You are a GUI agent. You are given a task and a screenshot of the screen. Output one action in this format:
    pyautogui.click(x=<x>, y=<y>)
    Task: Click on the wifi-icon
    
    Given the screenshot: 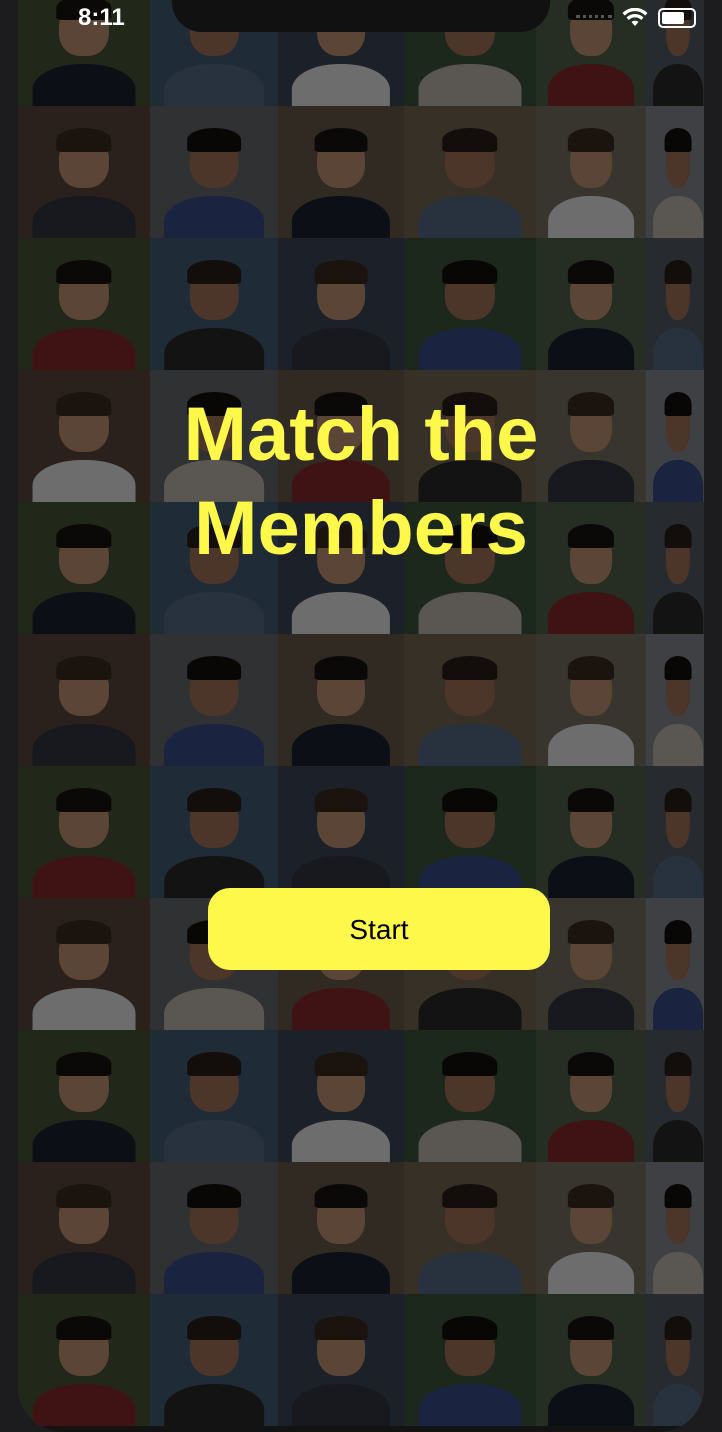 What is the action you would take?
    pyautogui.click(x=635, y=17)
    